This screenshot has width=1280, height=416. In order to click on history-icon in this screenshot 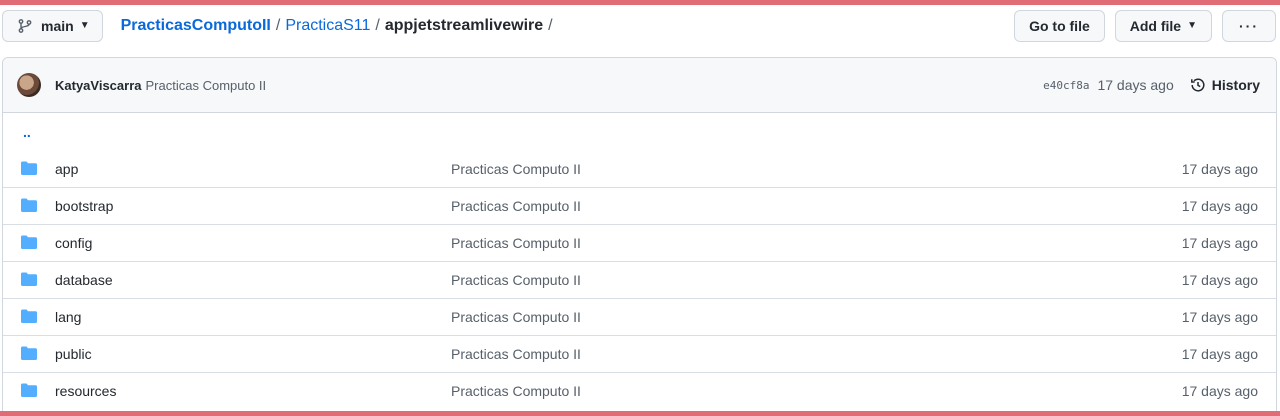, I will do `click(1198, 85)`.